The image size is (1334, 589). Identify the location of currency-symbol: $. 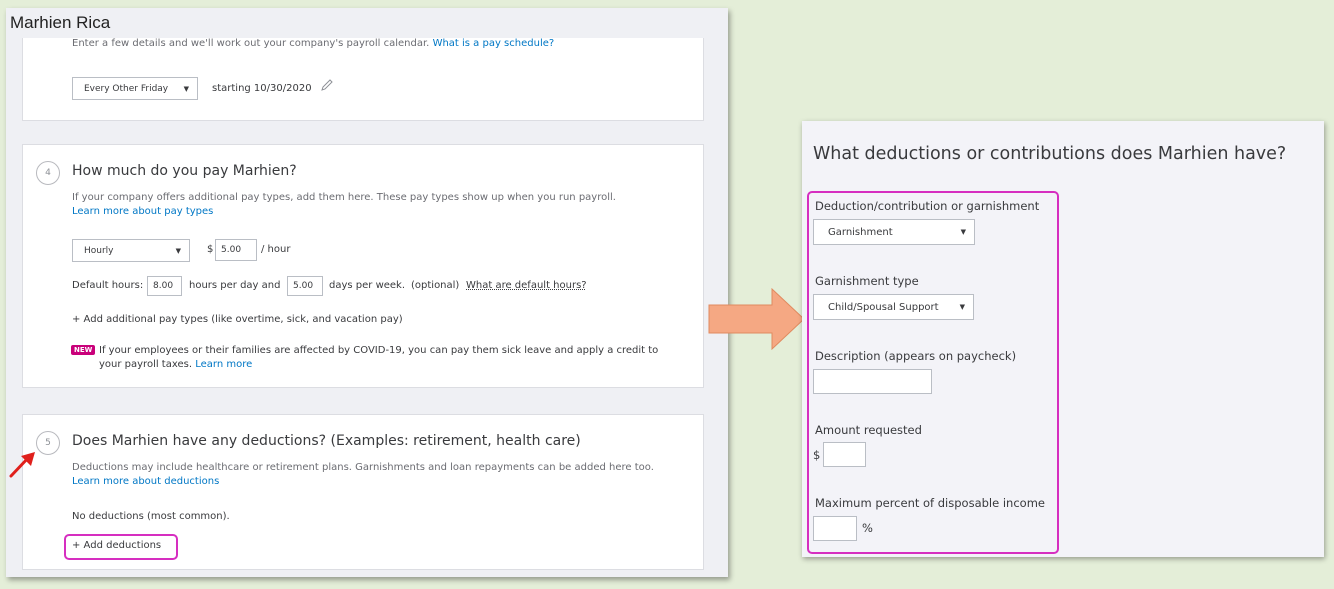
(210, 249).